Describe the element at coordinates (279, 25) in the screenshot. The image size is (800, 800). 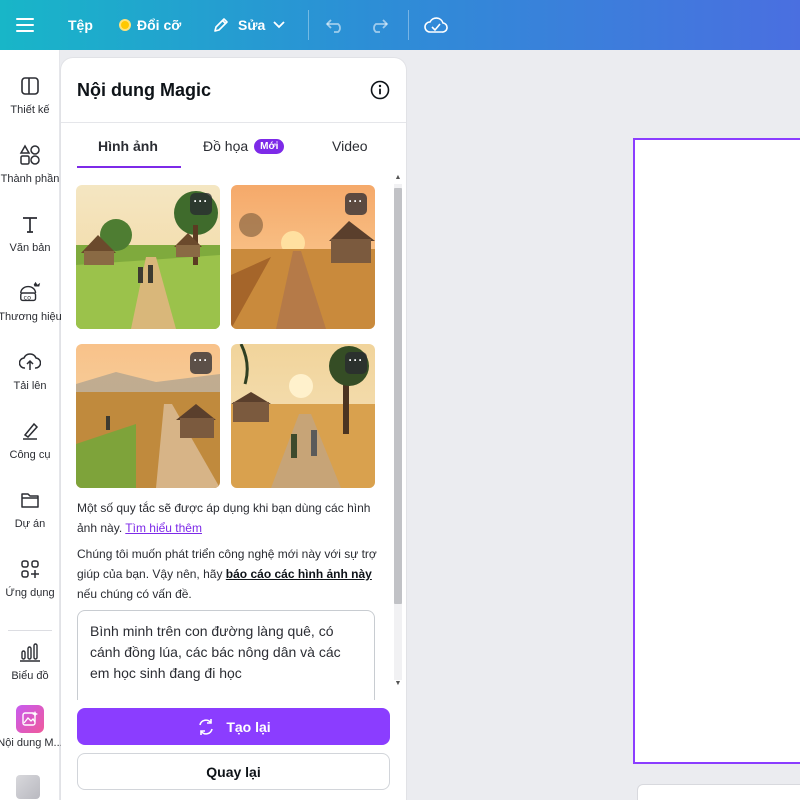
I see `chevron-down-icon` at that location.